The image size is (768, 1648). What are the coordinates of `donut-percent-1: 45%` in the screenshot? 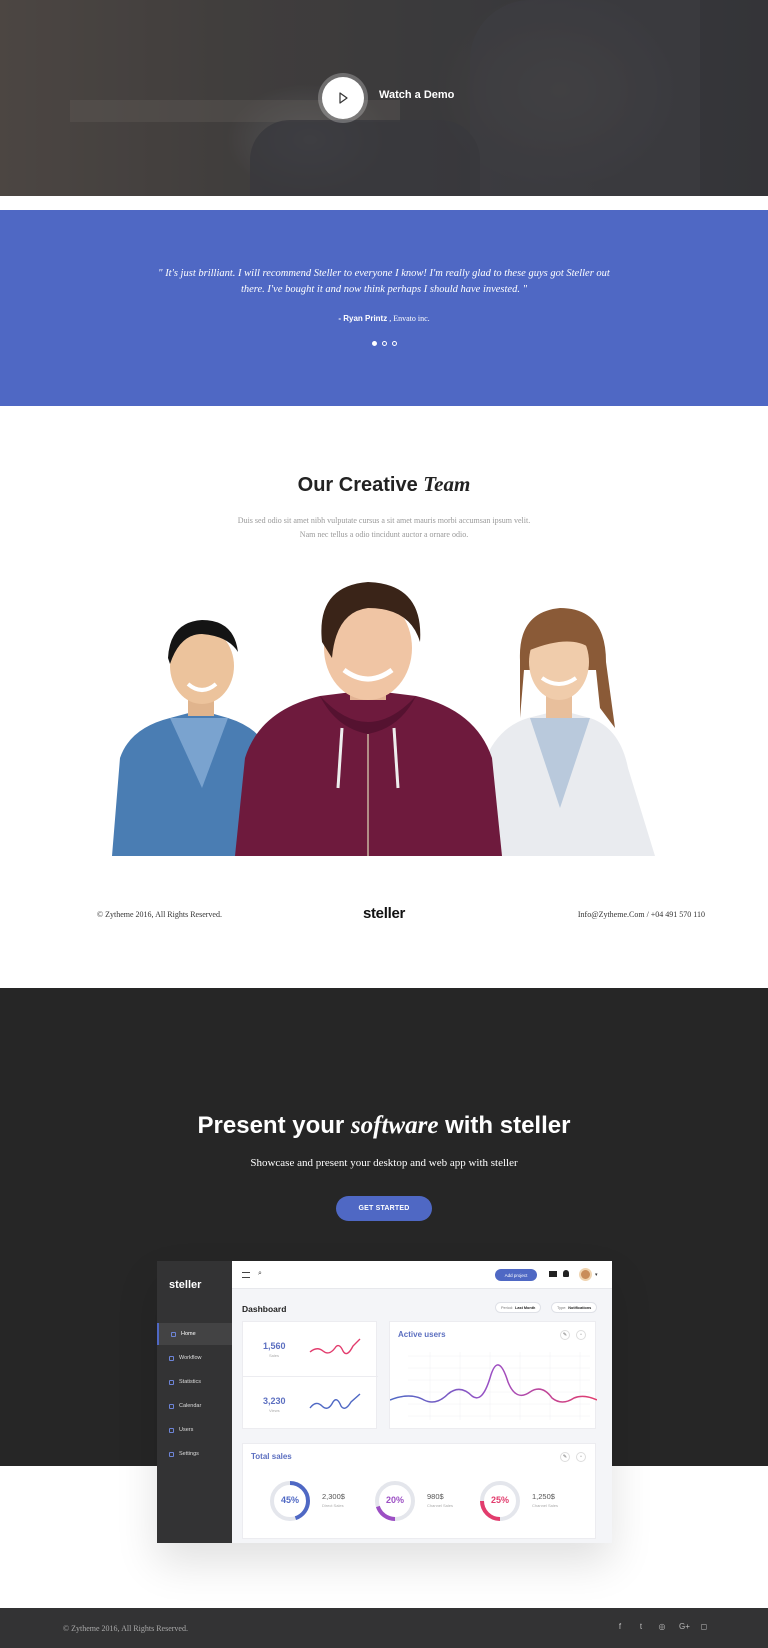 It's located at (289, 1500).